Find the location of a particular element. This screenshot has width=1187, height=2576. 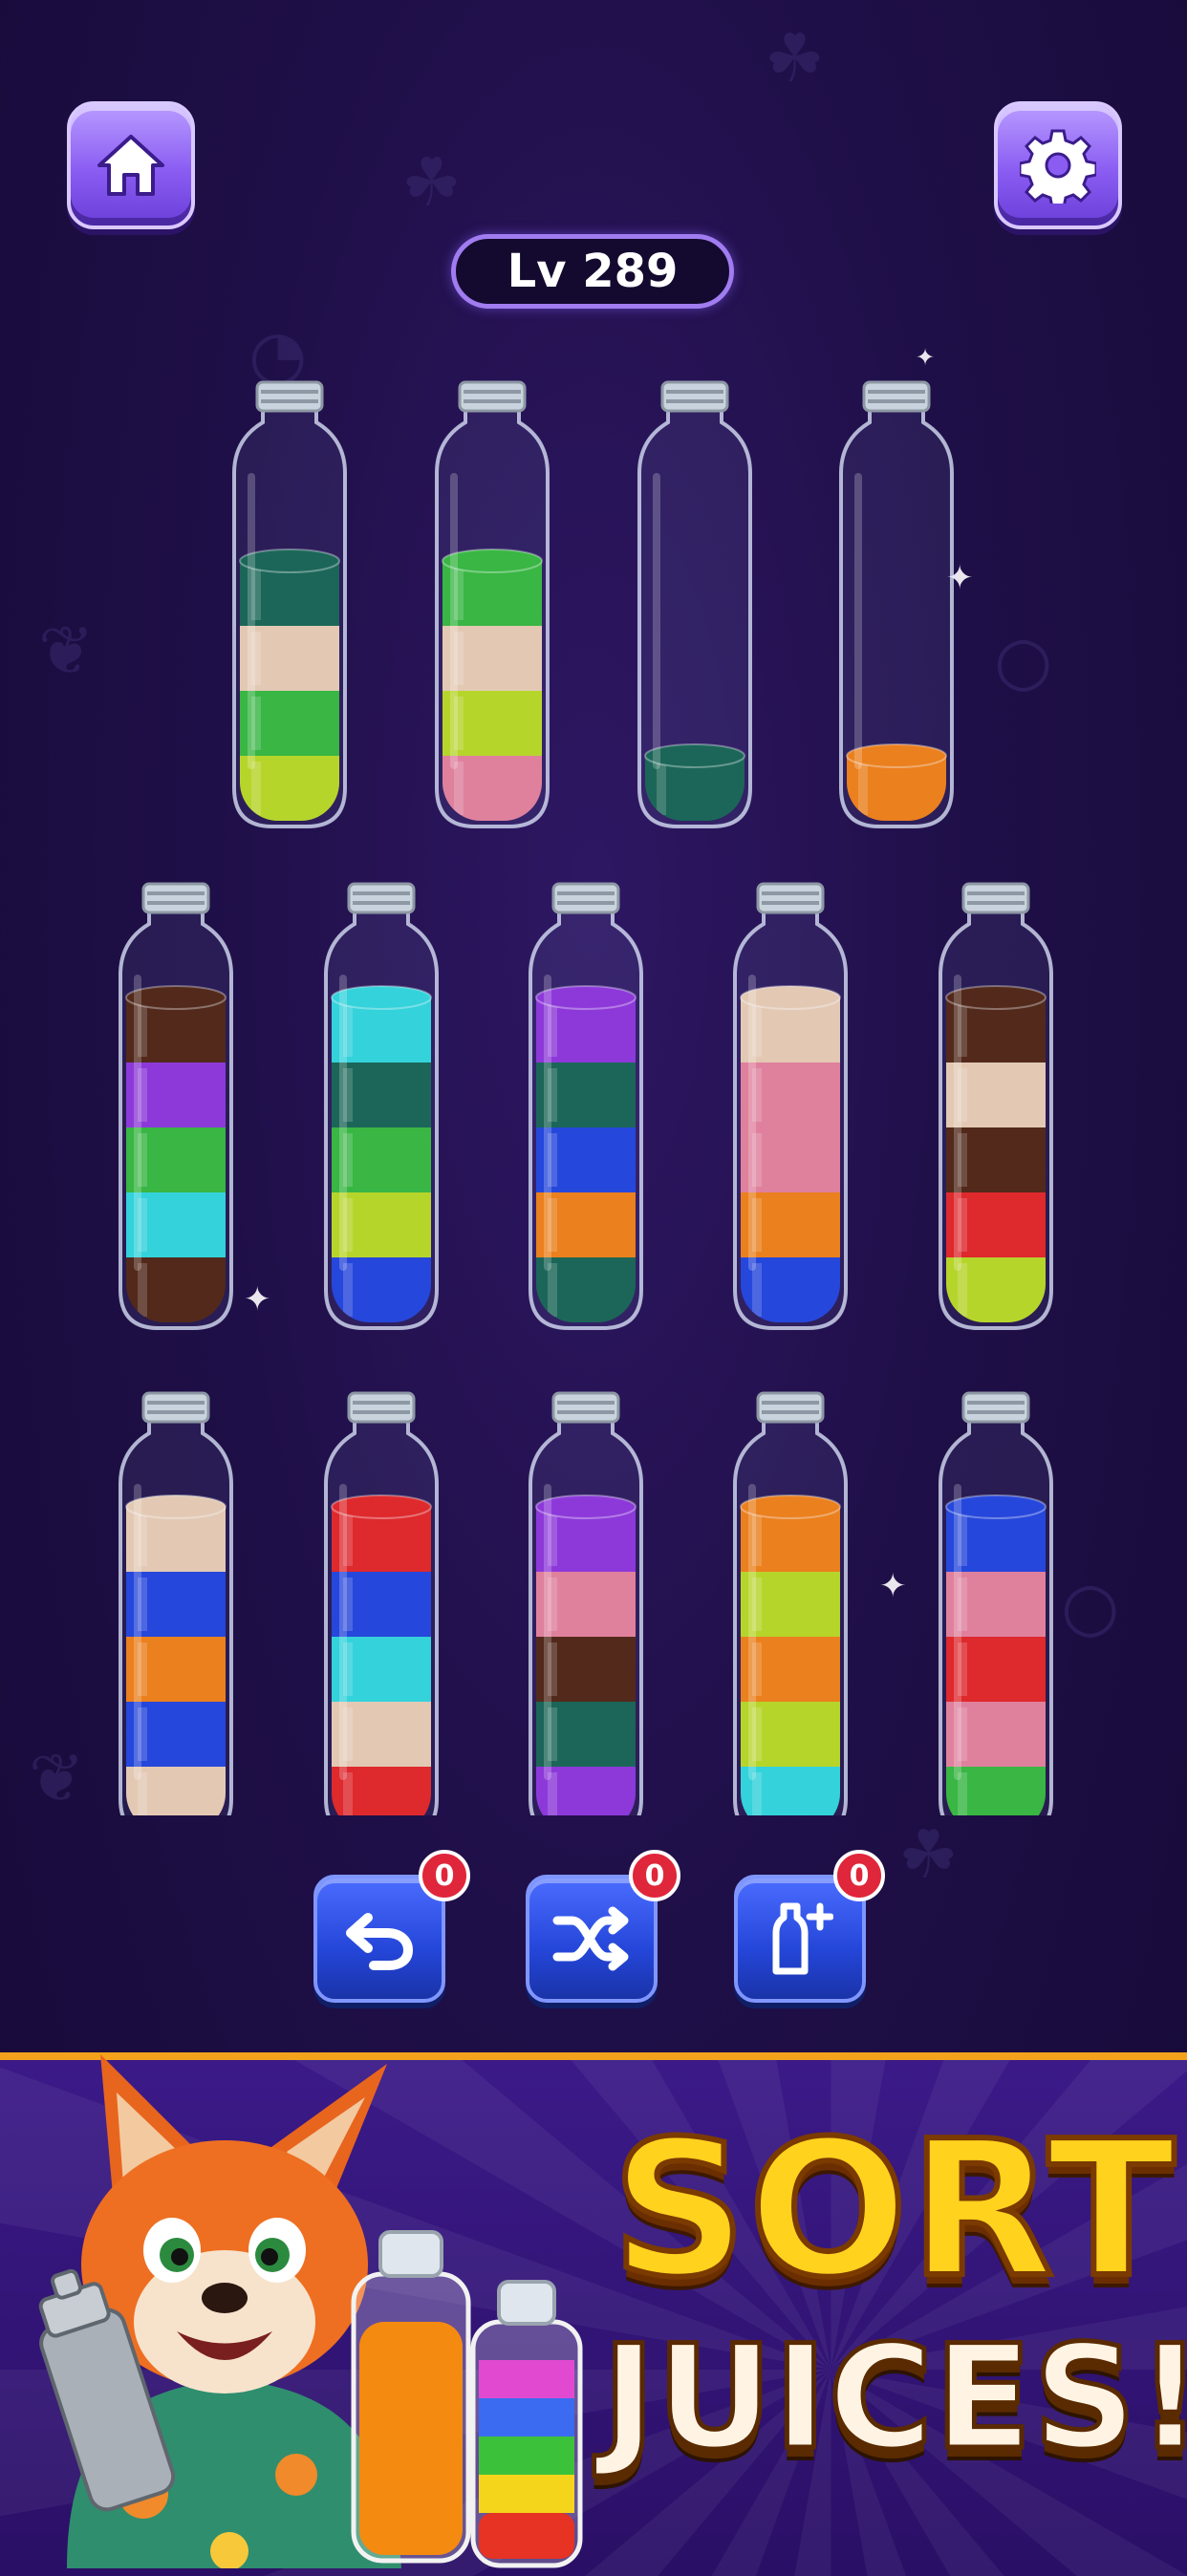

undo-count-badge: 0 is located at coordinates (444, 1875).